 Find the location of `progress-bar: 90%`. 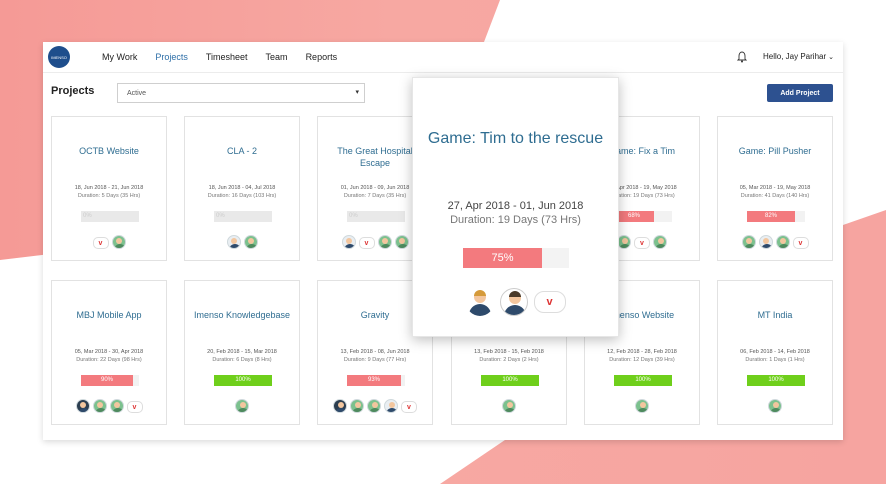

progress-bar: 90% is located at coordinates (110, 380).